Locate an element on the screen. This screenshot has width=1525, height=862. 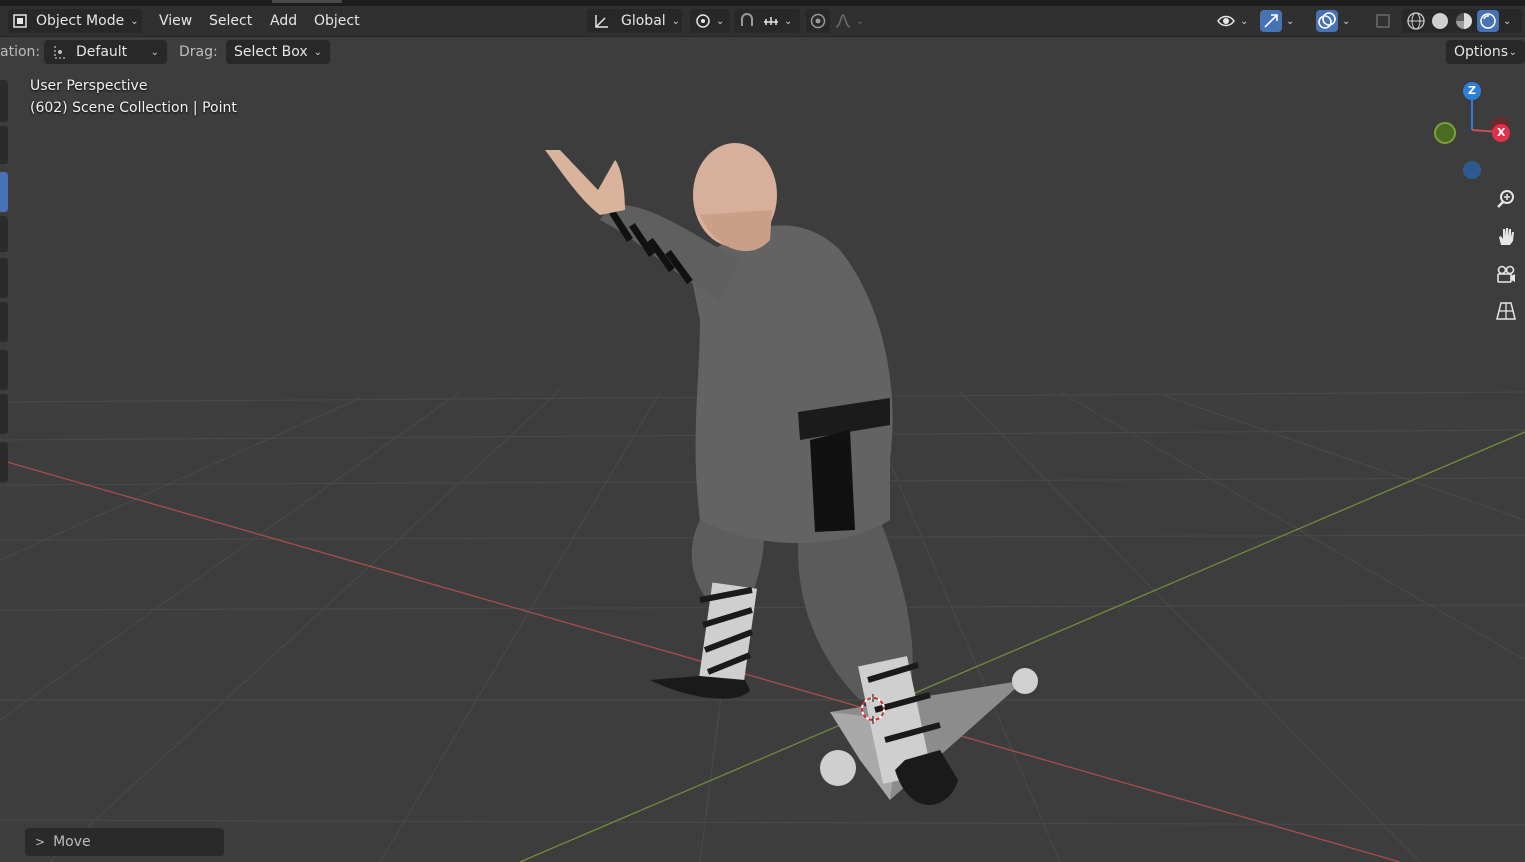
orientation-dropdown: Default ⌄ is located at coordinates (105, 52).